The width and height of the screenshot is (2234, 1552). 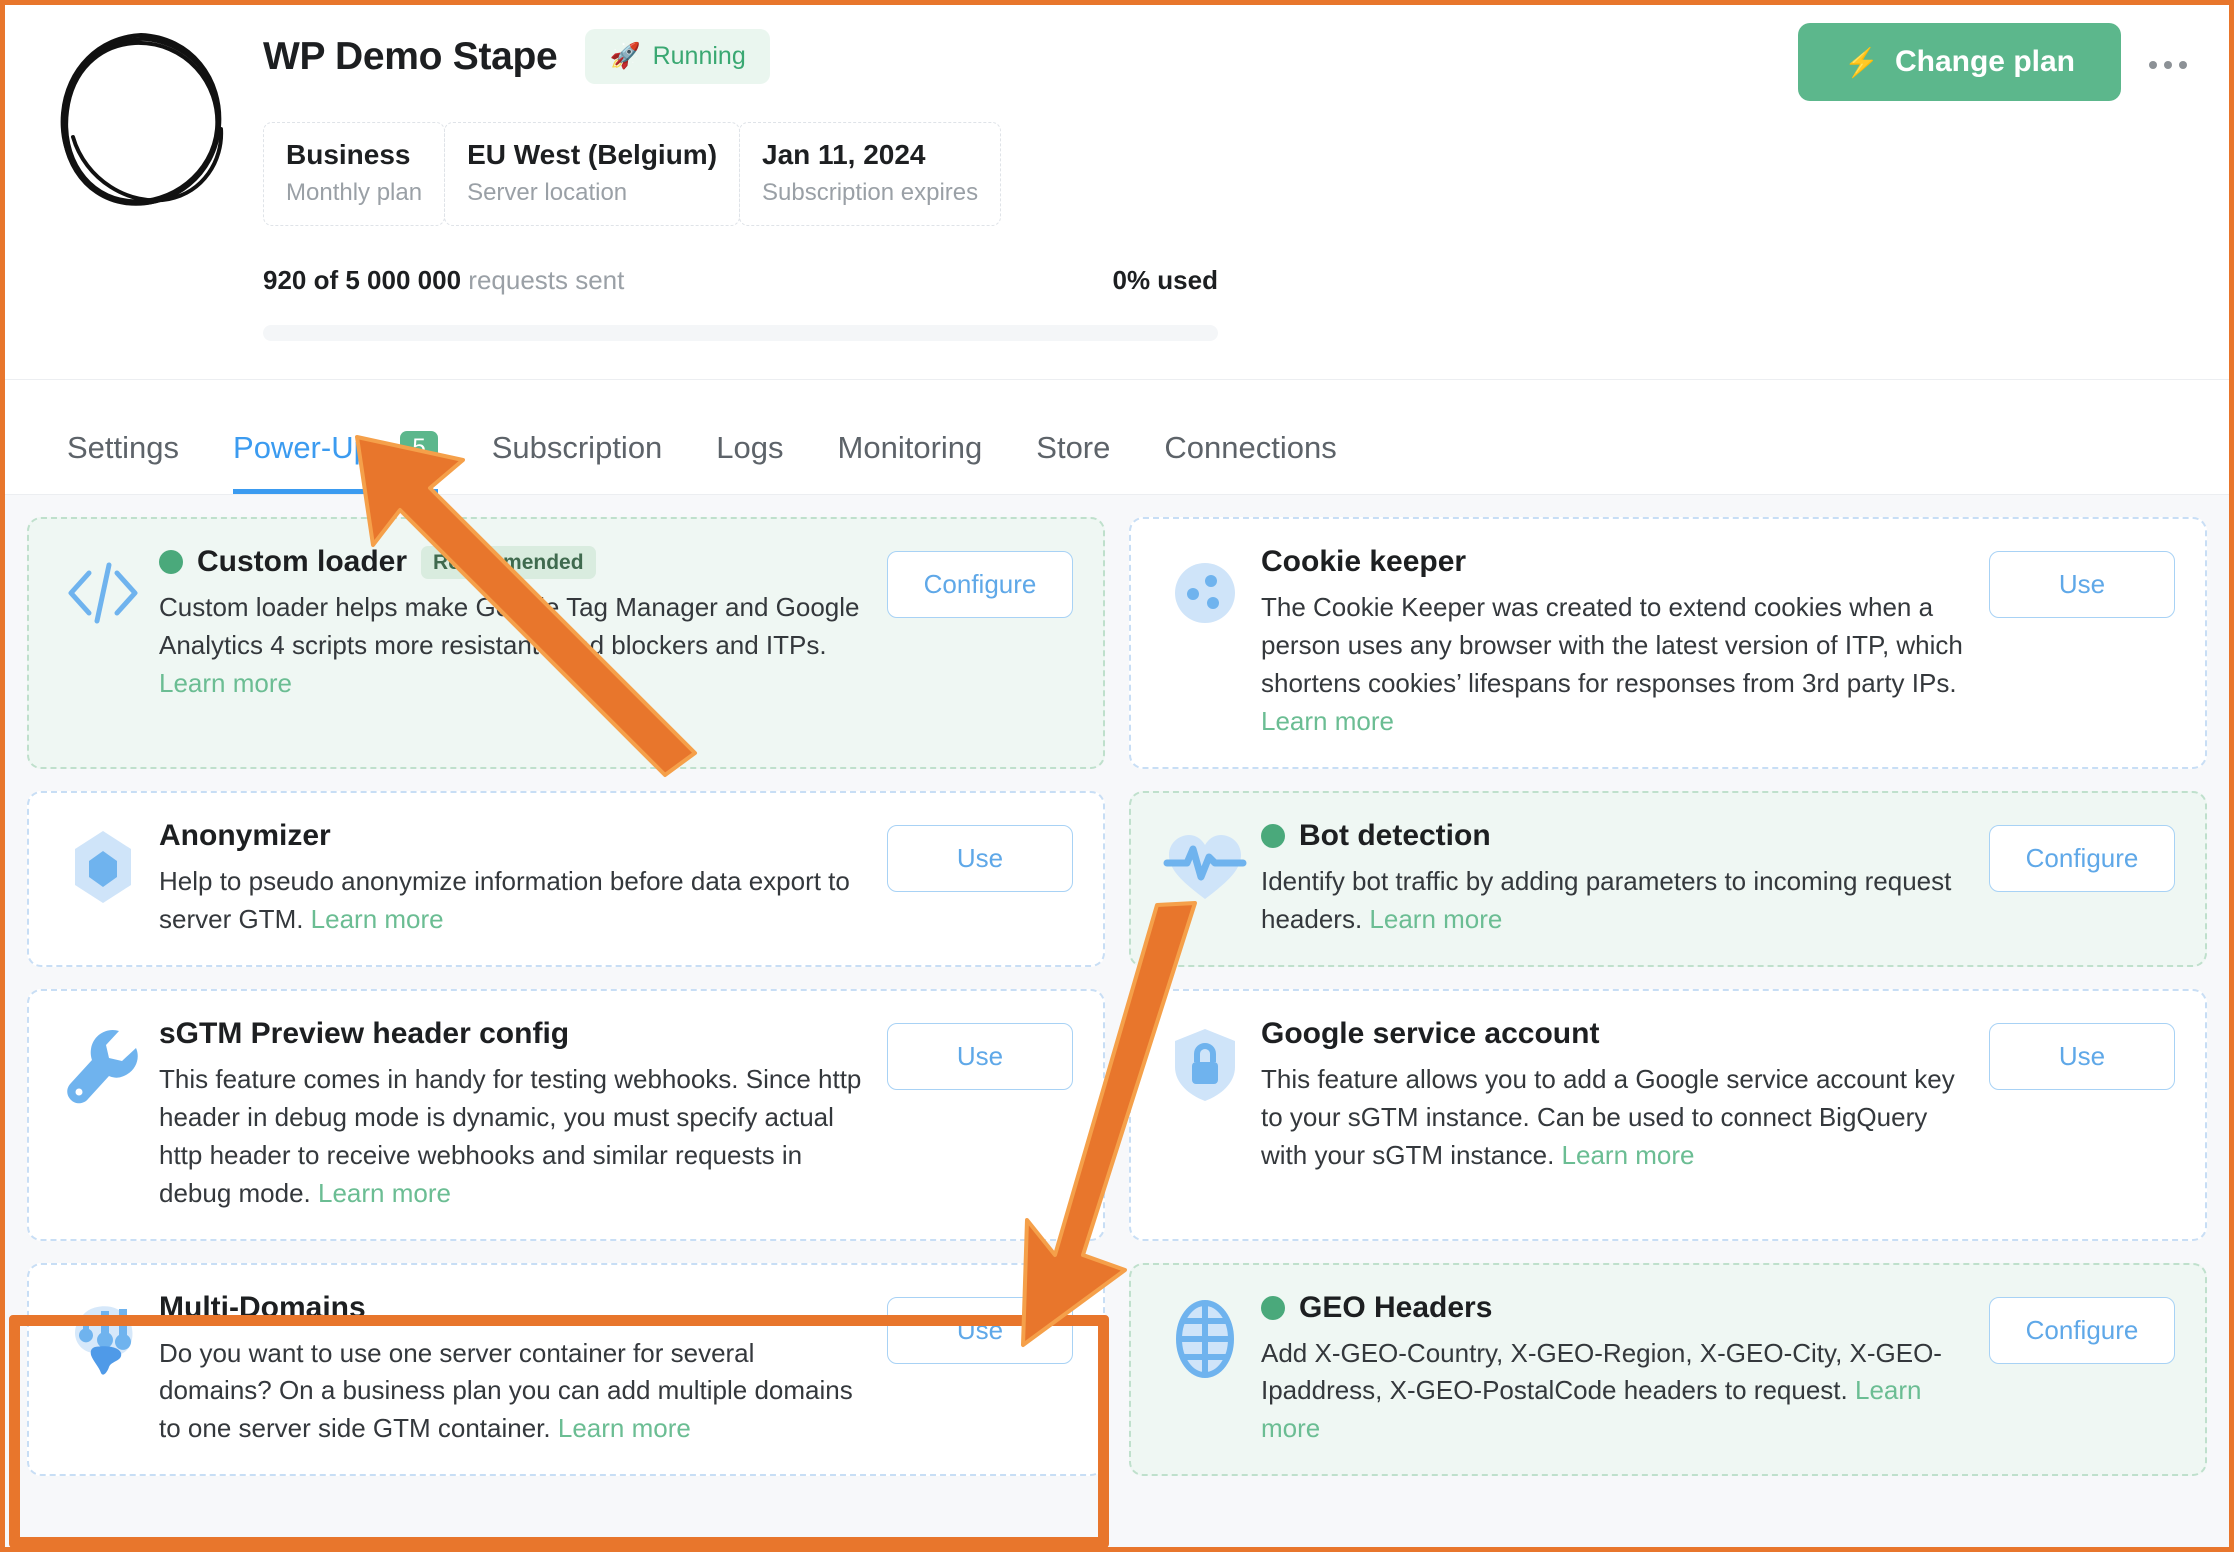 What do you see at coordinates (419, 448) in the screenshot?
I see `tab-badge-count: 5` at bounding box center [419, 448].